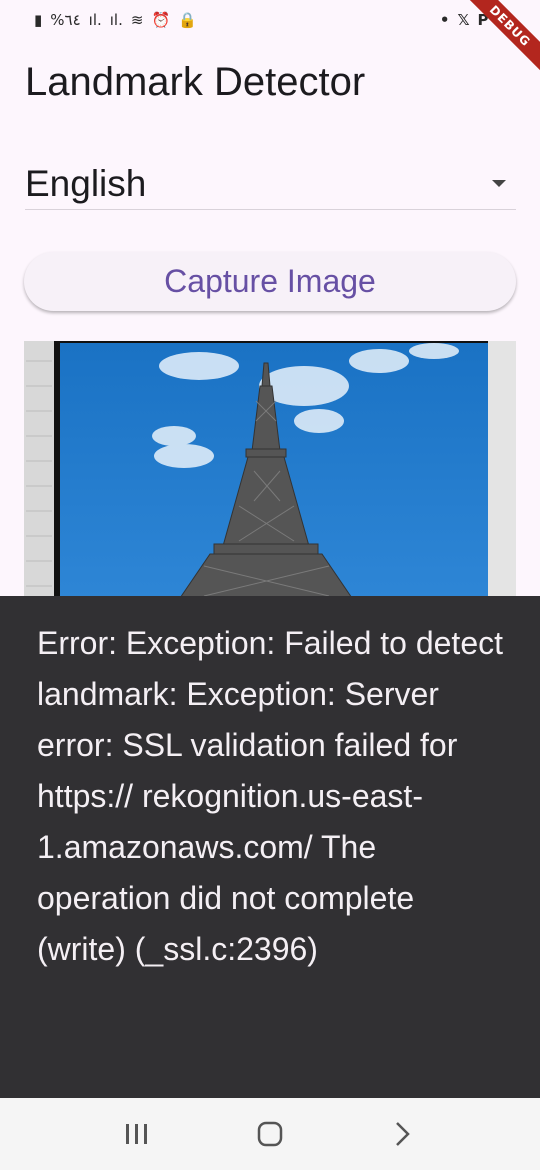 This screenshot has width=540, height=1170. Describe the element at coordinates (86, 183) in the screenshot. I see `language-selected: English` at that location.